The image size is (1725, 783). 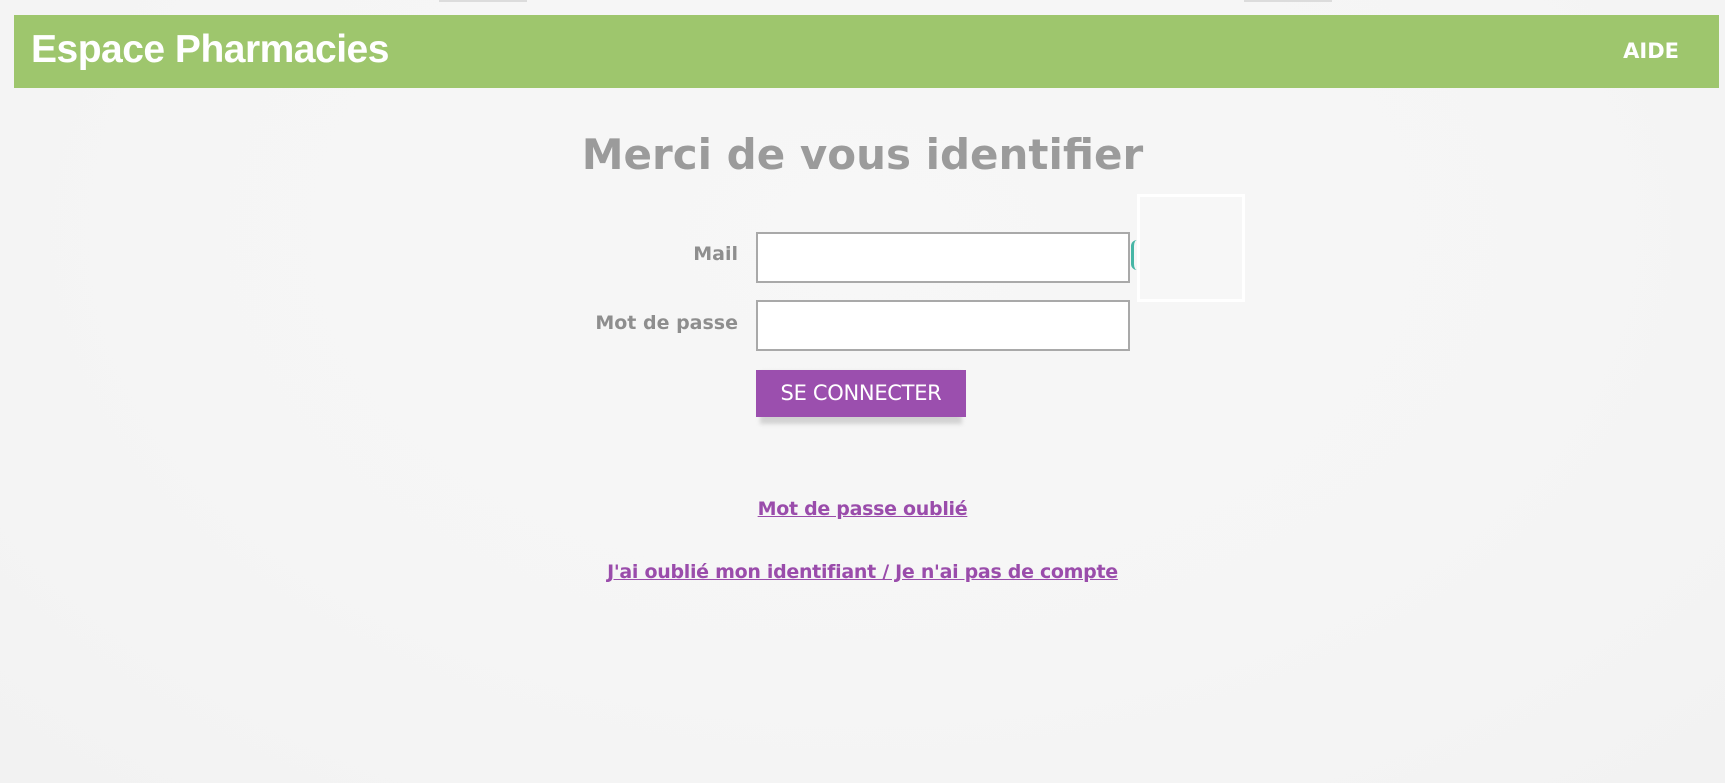 What do you see at coordinates (1651, 51) in the screenshot?
I see `help-link: AIDE` at bounding box center [1651, 51].